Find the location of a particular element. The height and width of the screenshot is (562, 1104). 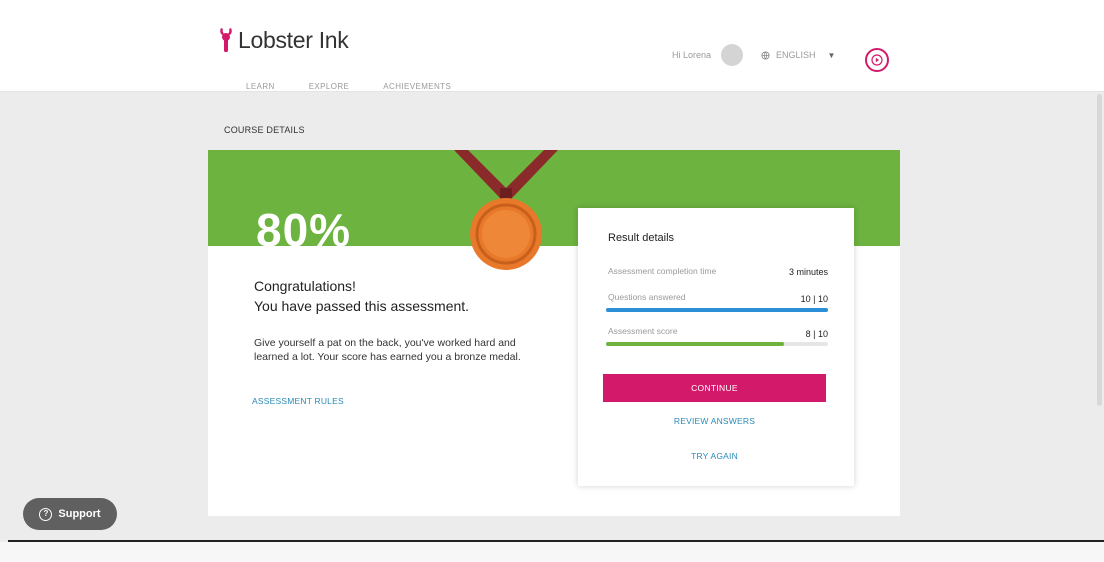

nav-explore: EXPLORE is located at coordinates (329, 86).